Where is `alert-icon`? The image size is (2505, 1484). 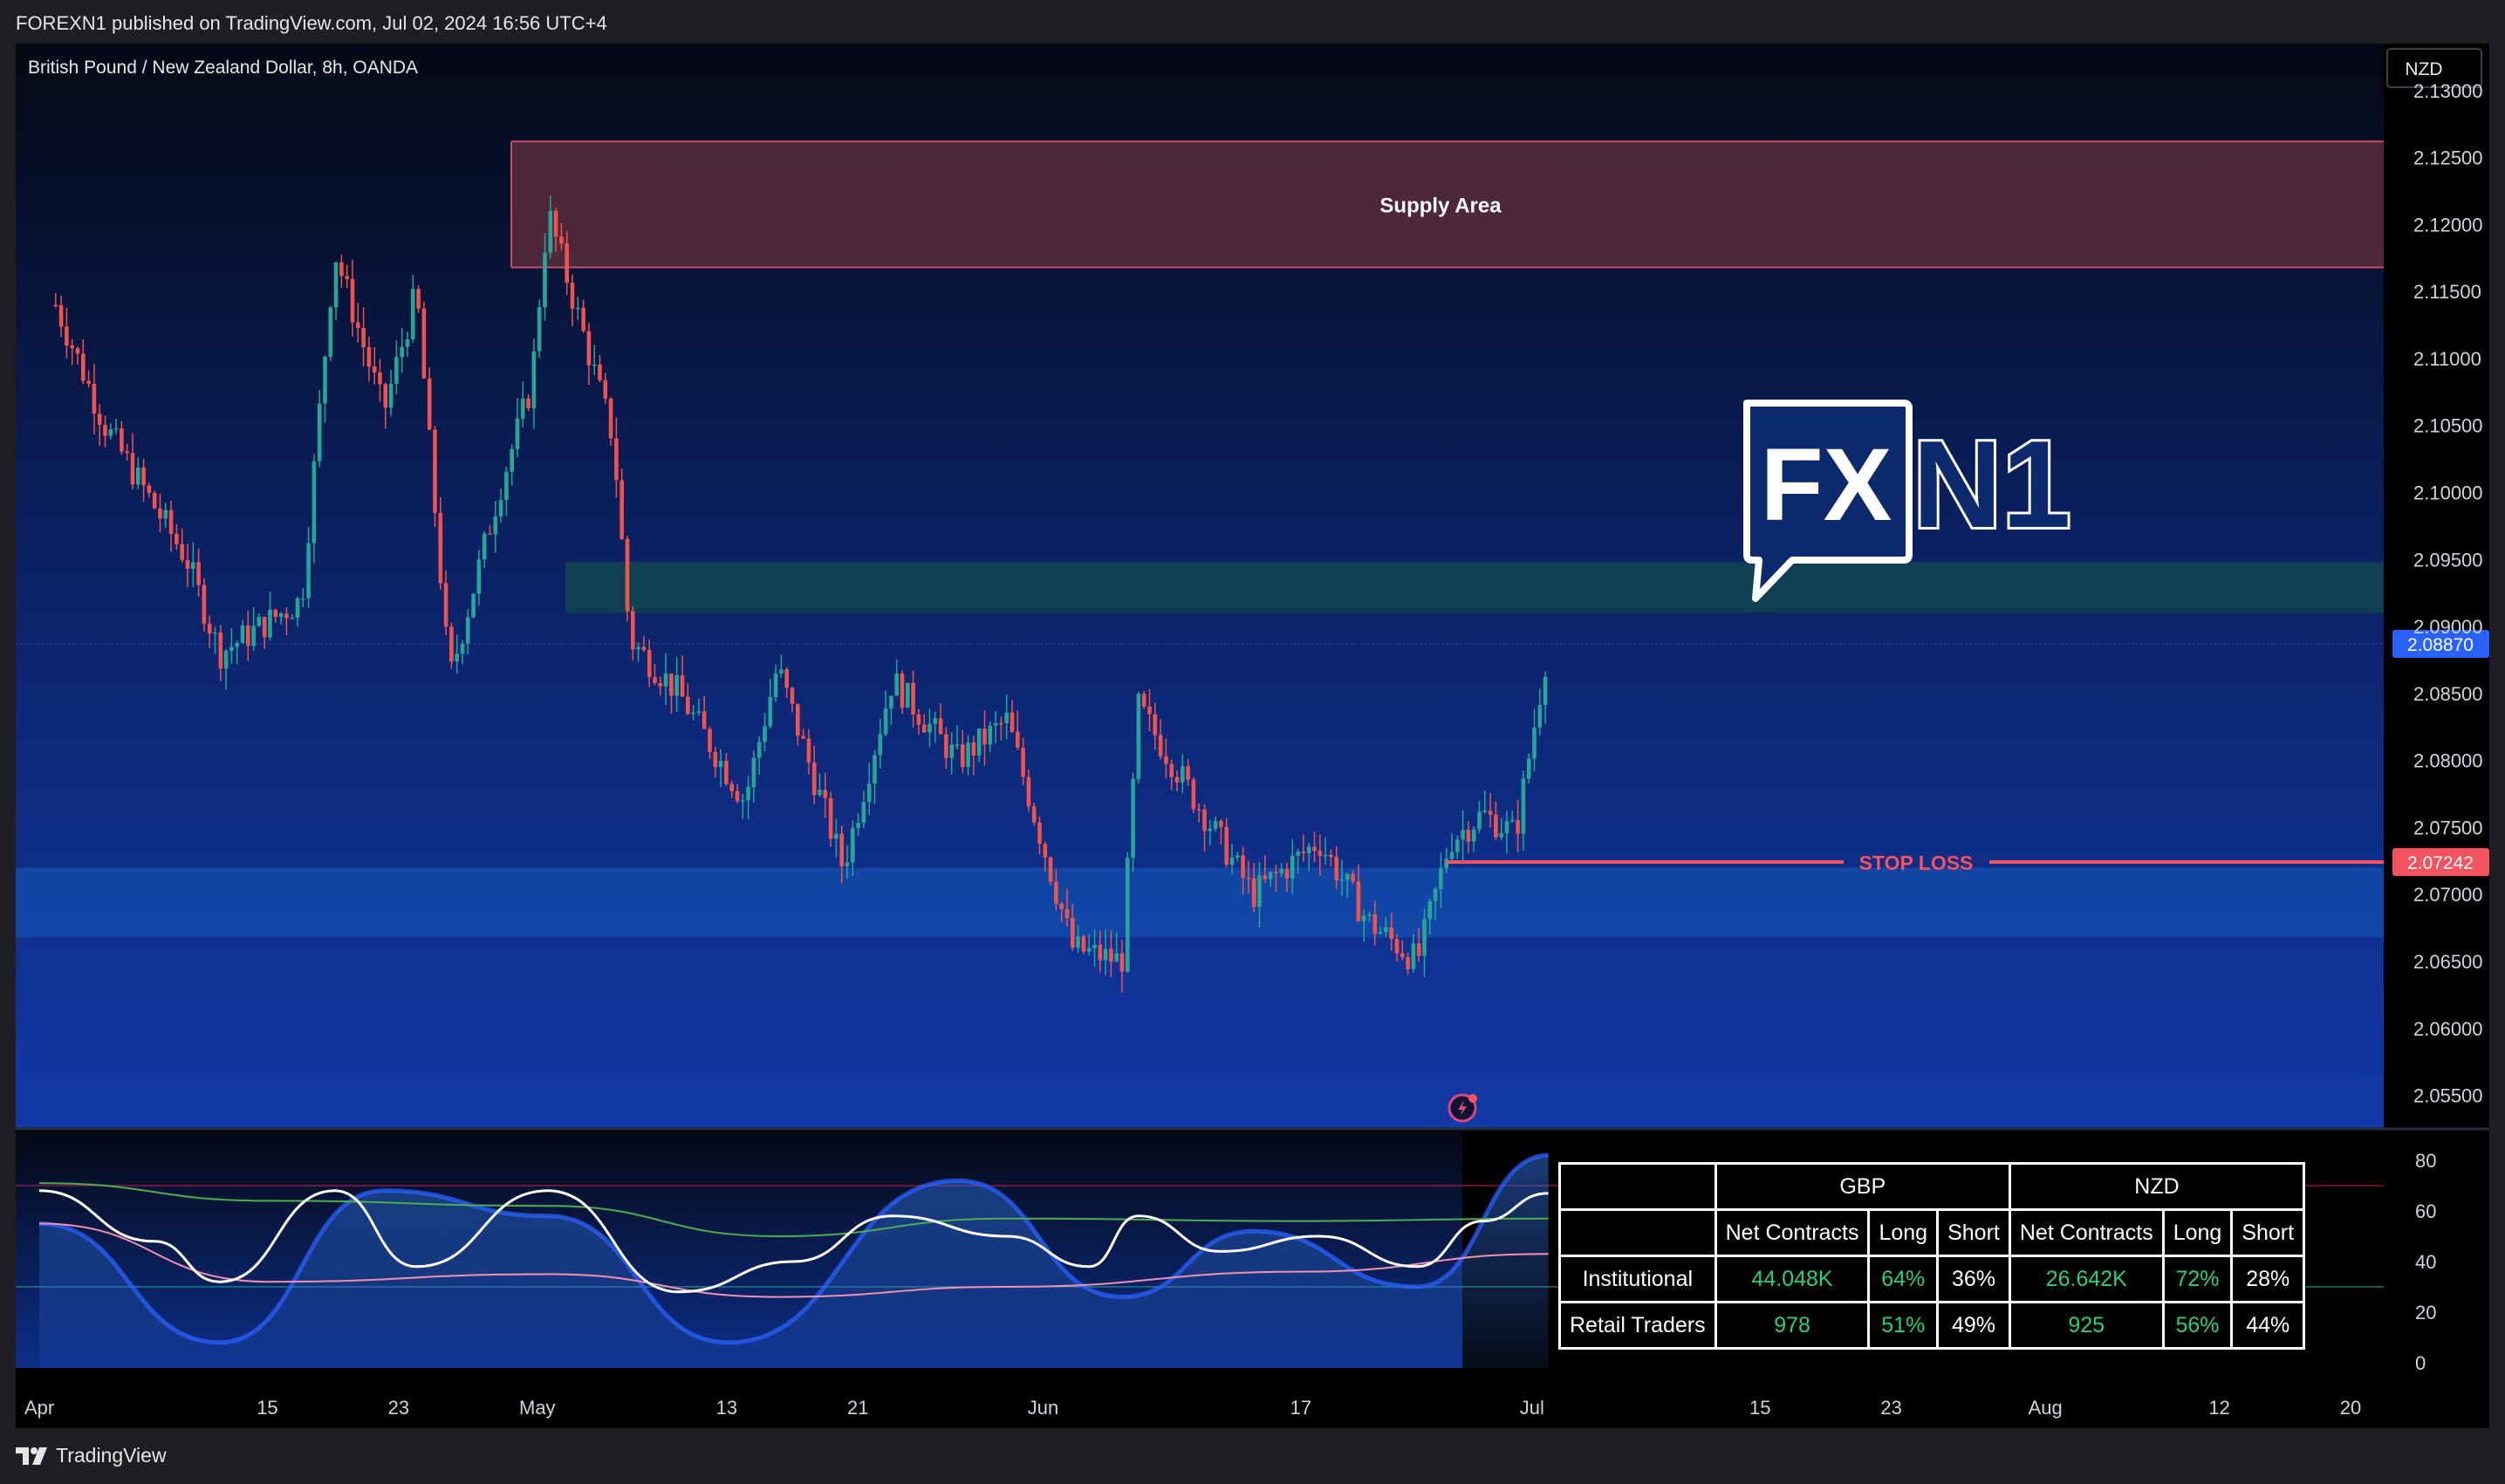
alert-icon is located at coordinates (1462, 1108).